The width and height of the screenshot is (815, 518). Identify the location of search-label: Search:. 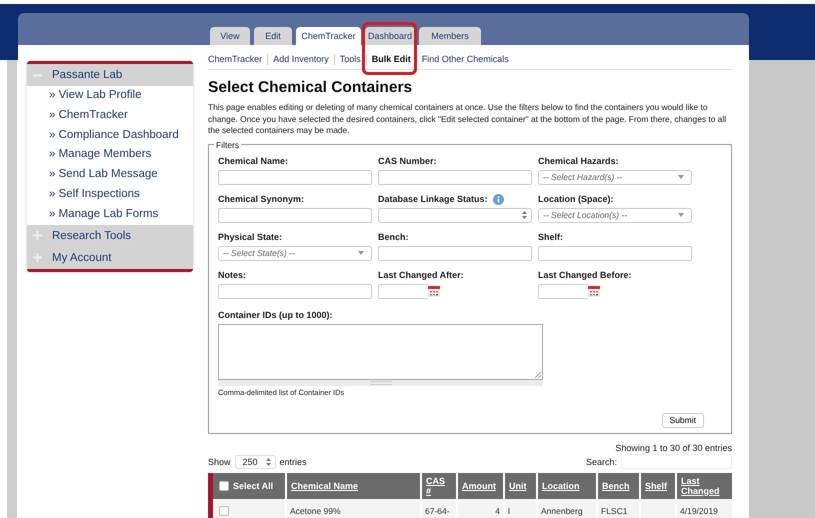
(601, 461).